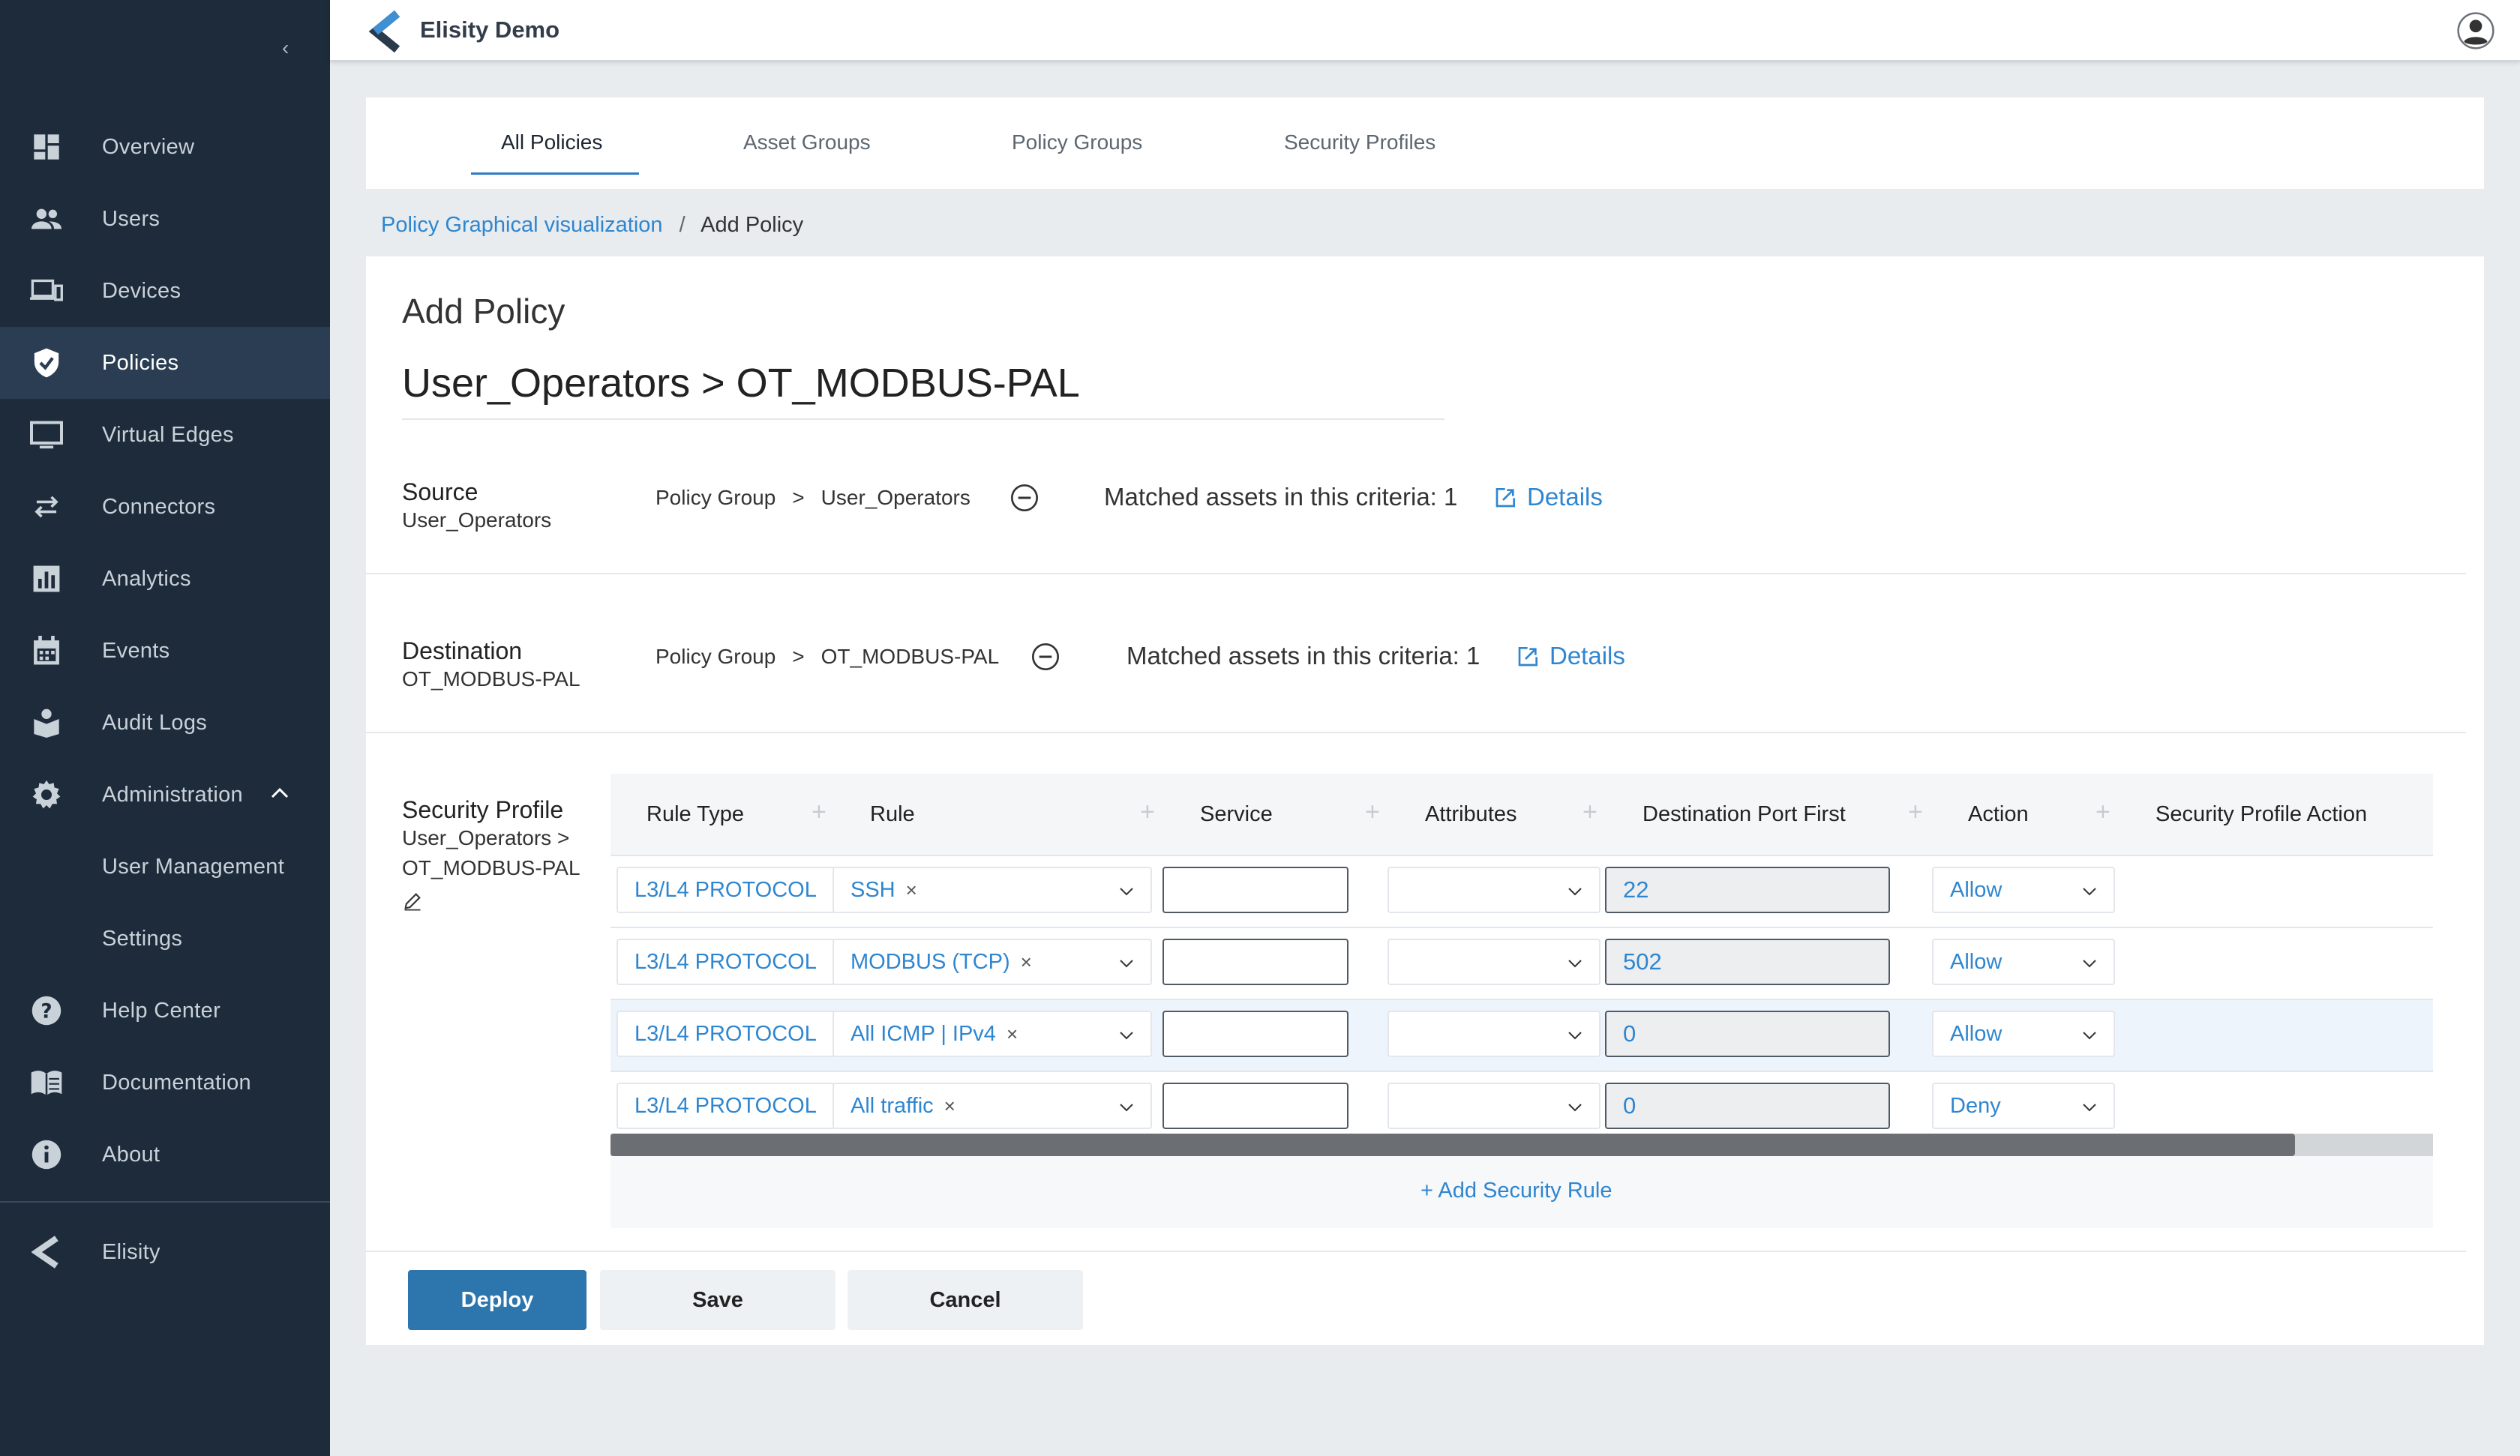 The height and width of the screenshot is (1456, 2520). What do you see at coordinates (873, 889) in the screenshot?
I see `rule-chip-label: SSH` at bounding box center [873, 889].